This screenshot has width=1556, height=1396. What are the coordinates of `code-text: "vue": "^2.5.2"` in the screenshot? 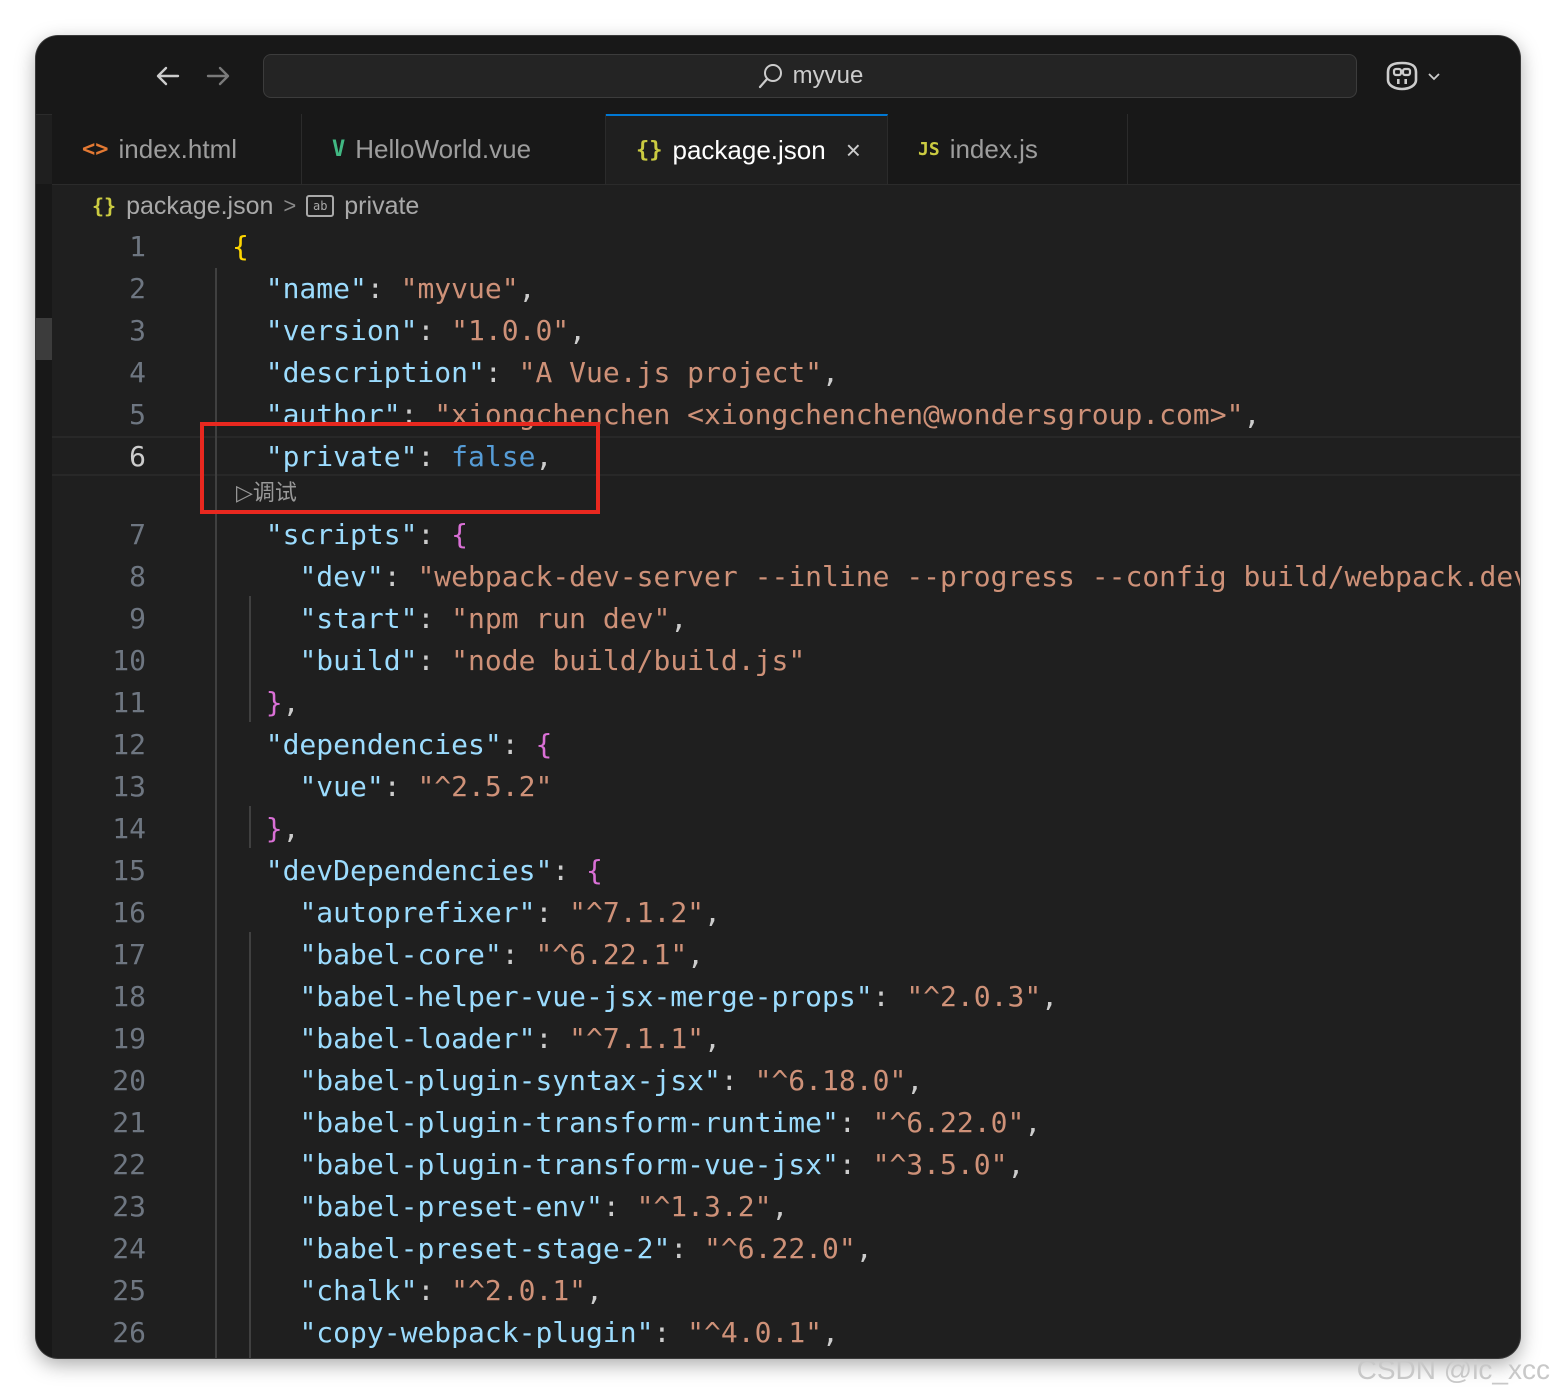 It's located at (392, 787).